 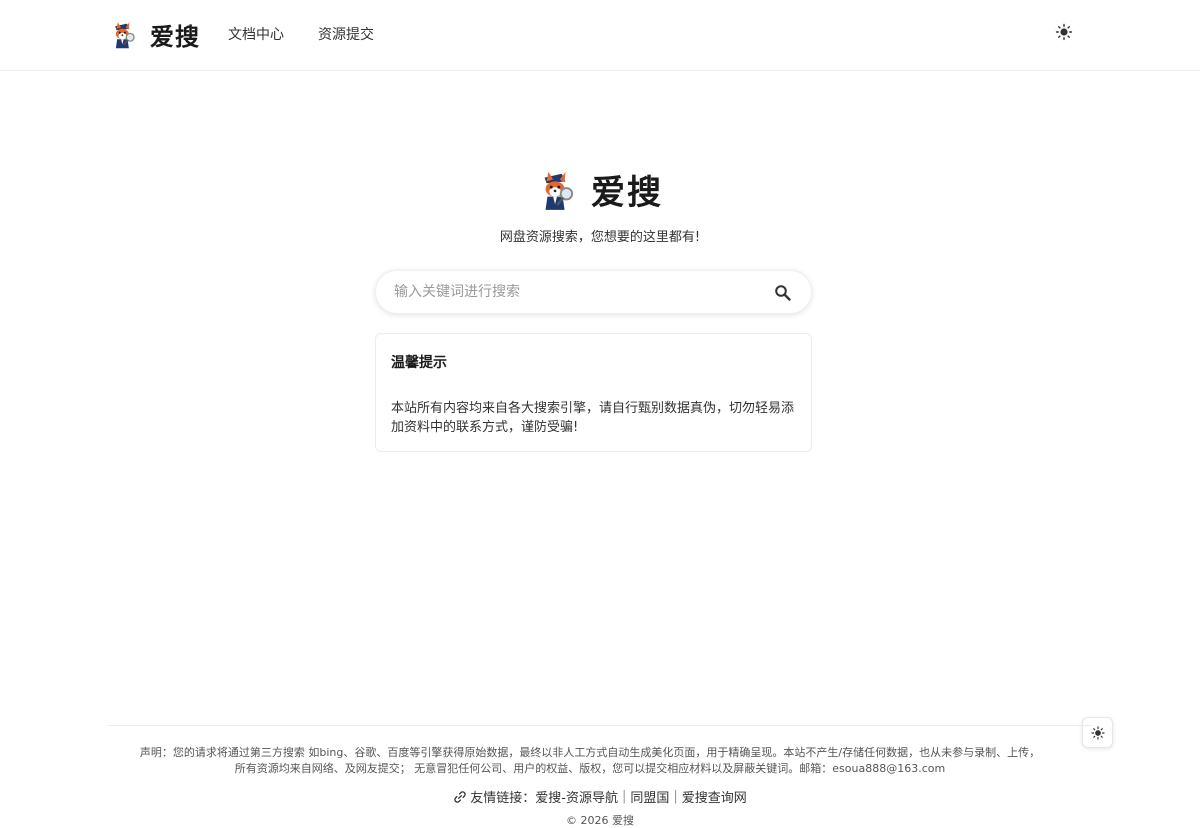 I want to click on brand: 爱搜, so click(x=155, y=34).